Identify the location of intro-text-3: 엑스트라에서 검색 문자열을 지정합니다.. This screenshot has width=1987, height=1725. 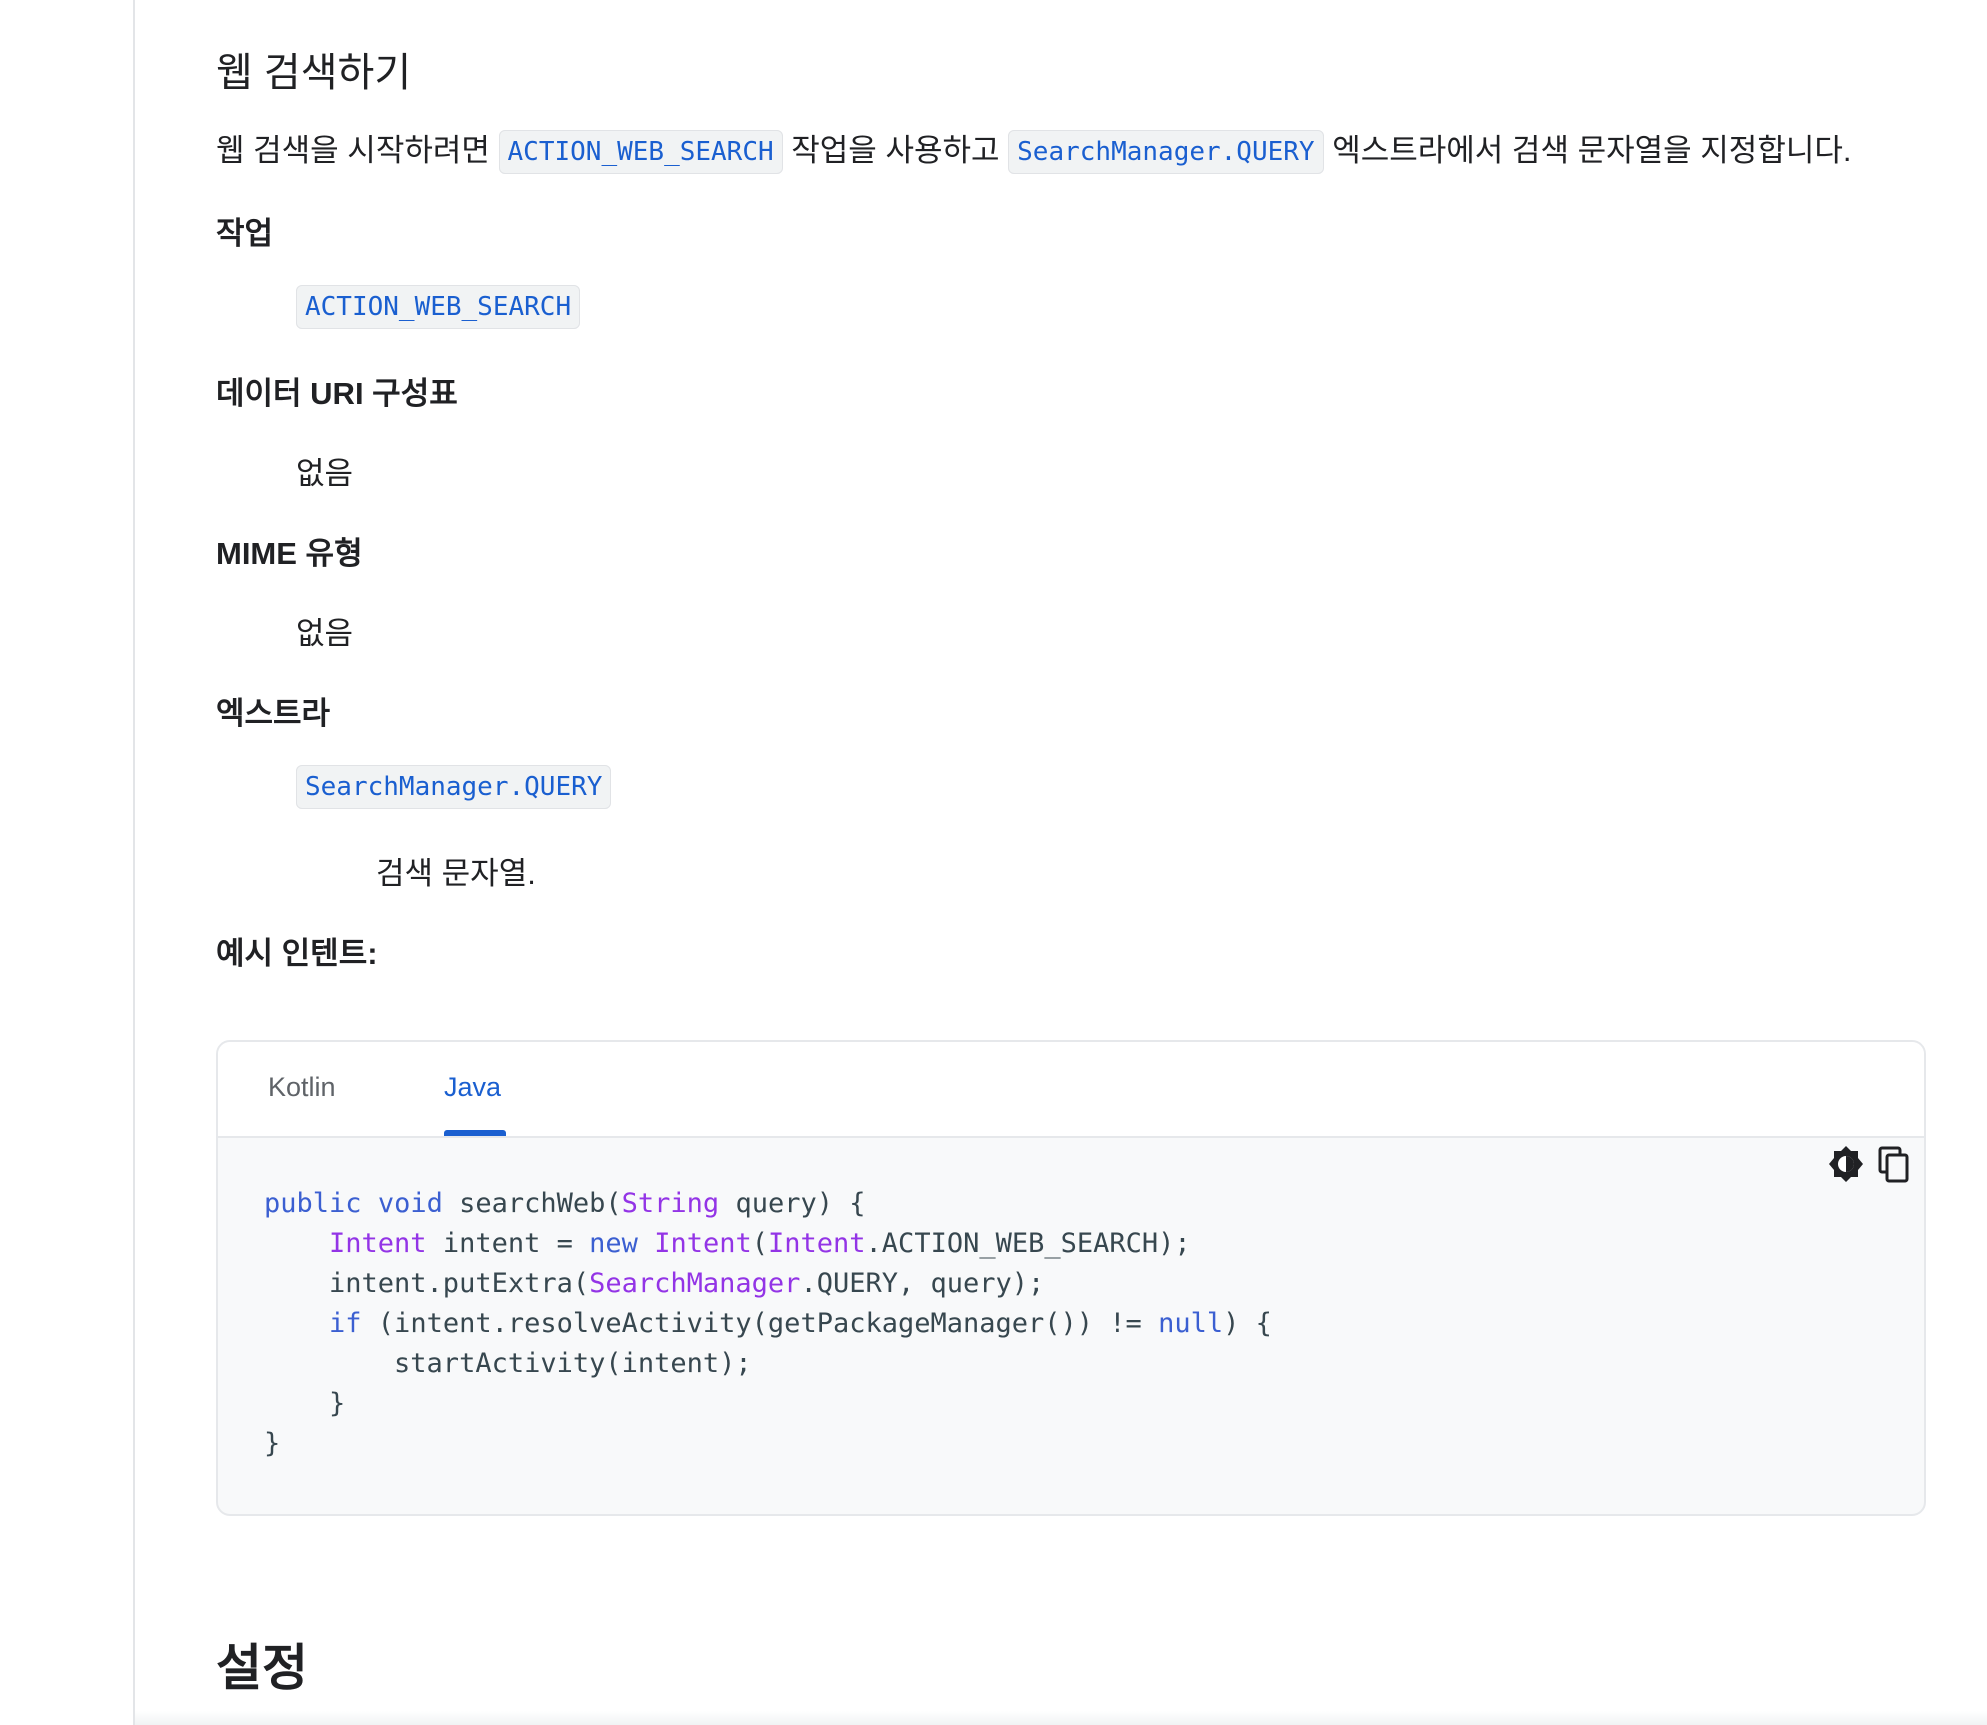
(1592, 150).